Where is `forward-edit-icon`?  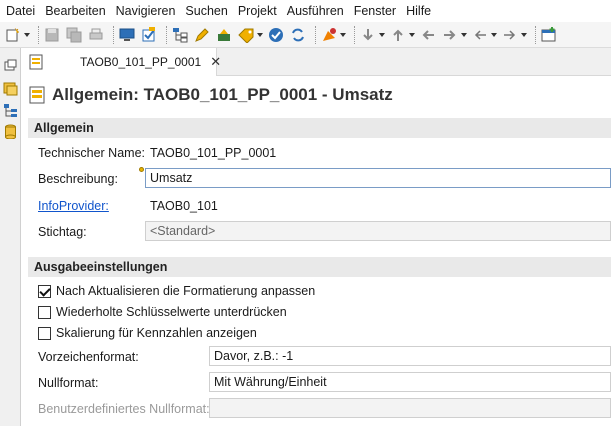 forward-edit-icon is located at coordinates (450, 35).